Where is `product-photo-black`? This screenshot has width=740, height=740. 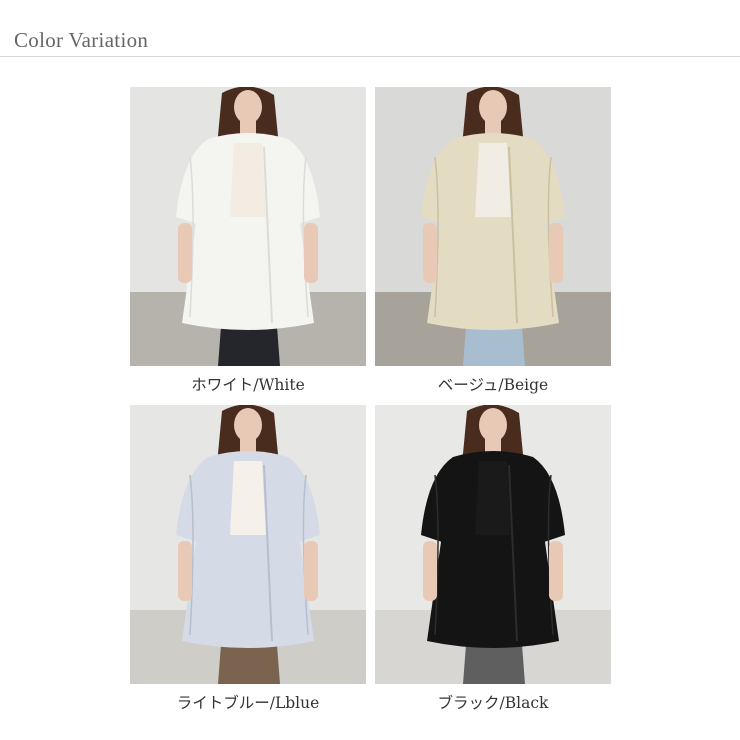
product-photo-black is located at coordinates (493, 544).